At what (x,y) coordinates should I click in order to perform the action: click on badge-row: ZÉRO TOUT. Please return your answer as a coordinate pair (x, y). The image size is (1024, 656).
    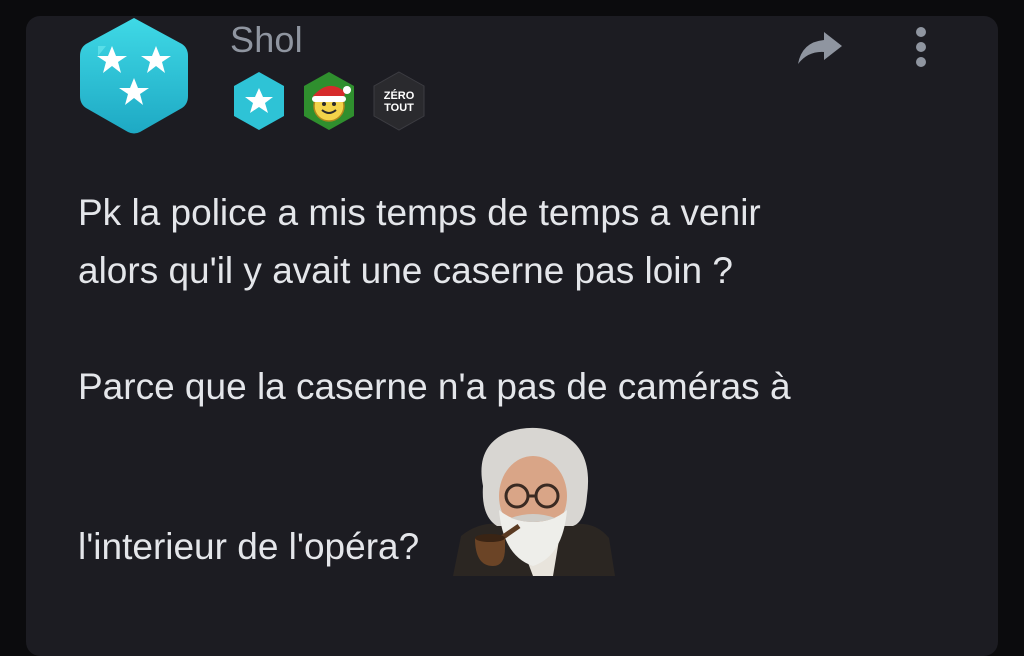
    Looking at the image, I should click on (329, 101).